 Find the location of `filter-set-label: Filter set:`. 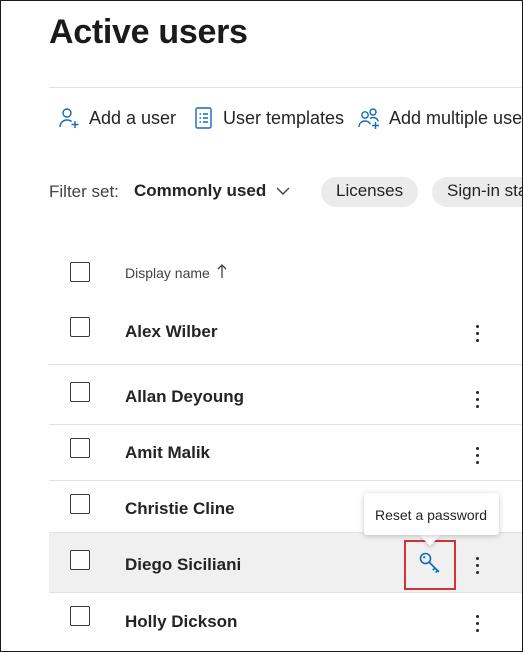

filter-set-label: Filter set: is located at coordinates (84, 191).